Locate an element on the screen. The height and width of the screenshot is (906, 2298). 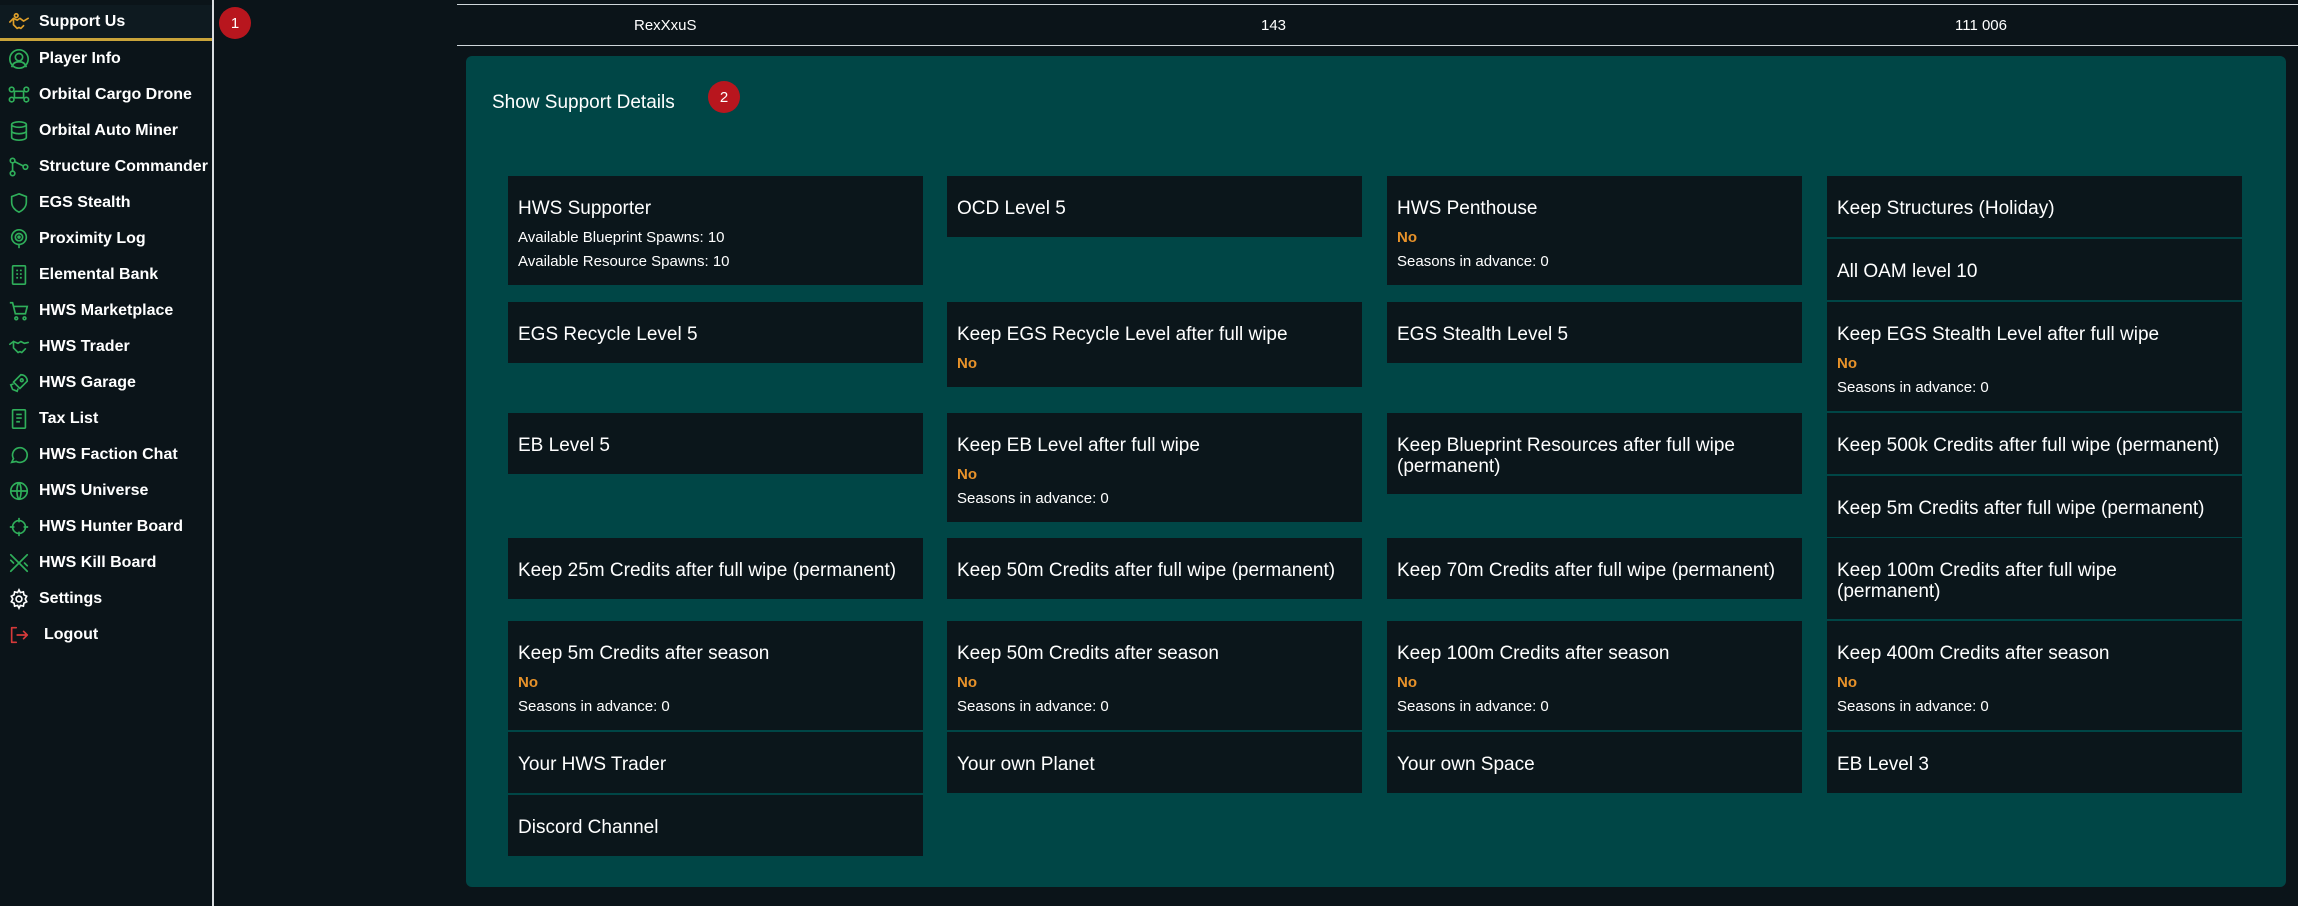
sidebar-item-label: EGS Stealth is located at coordinates (85, 202).